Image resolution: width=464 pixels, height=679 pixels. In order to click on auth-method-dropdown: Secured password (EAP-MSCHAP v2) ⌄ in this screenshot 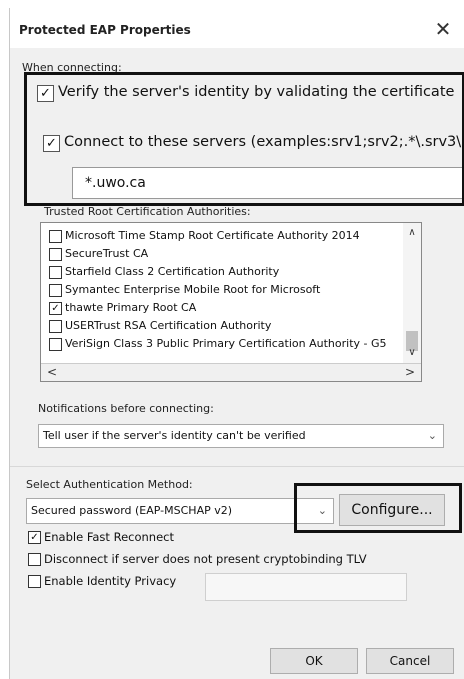, I will do `click(180, 511)`.